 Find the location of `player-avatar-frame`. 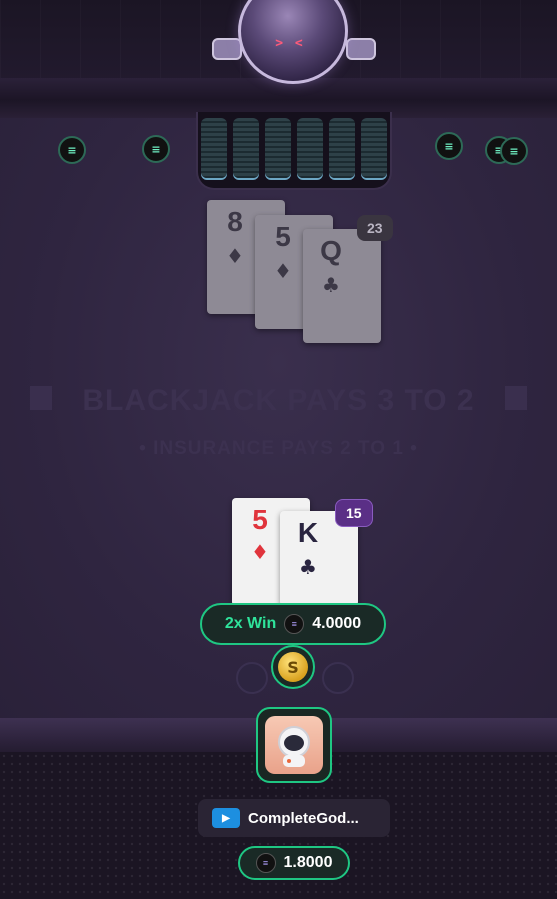

player-avatar-frame is located at coordinates (294, 745).